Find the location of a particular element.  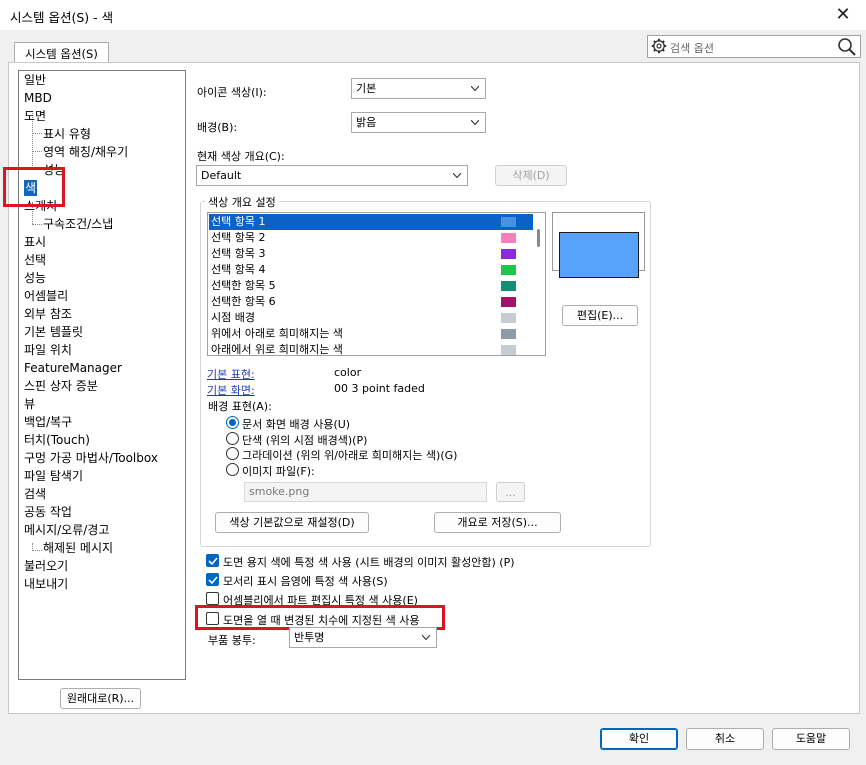

list-item: 선택 항목 1 is located at coordinates (372, 222).